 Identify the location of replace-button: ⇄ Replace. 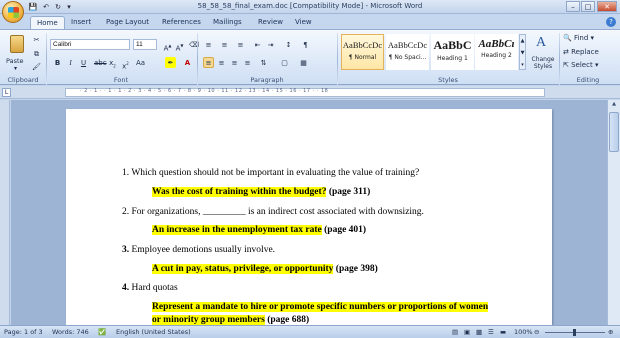
(581, 52).